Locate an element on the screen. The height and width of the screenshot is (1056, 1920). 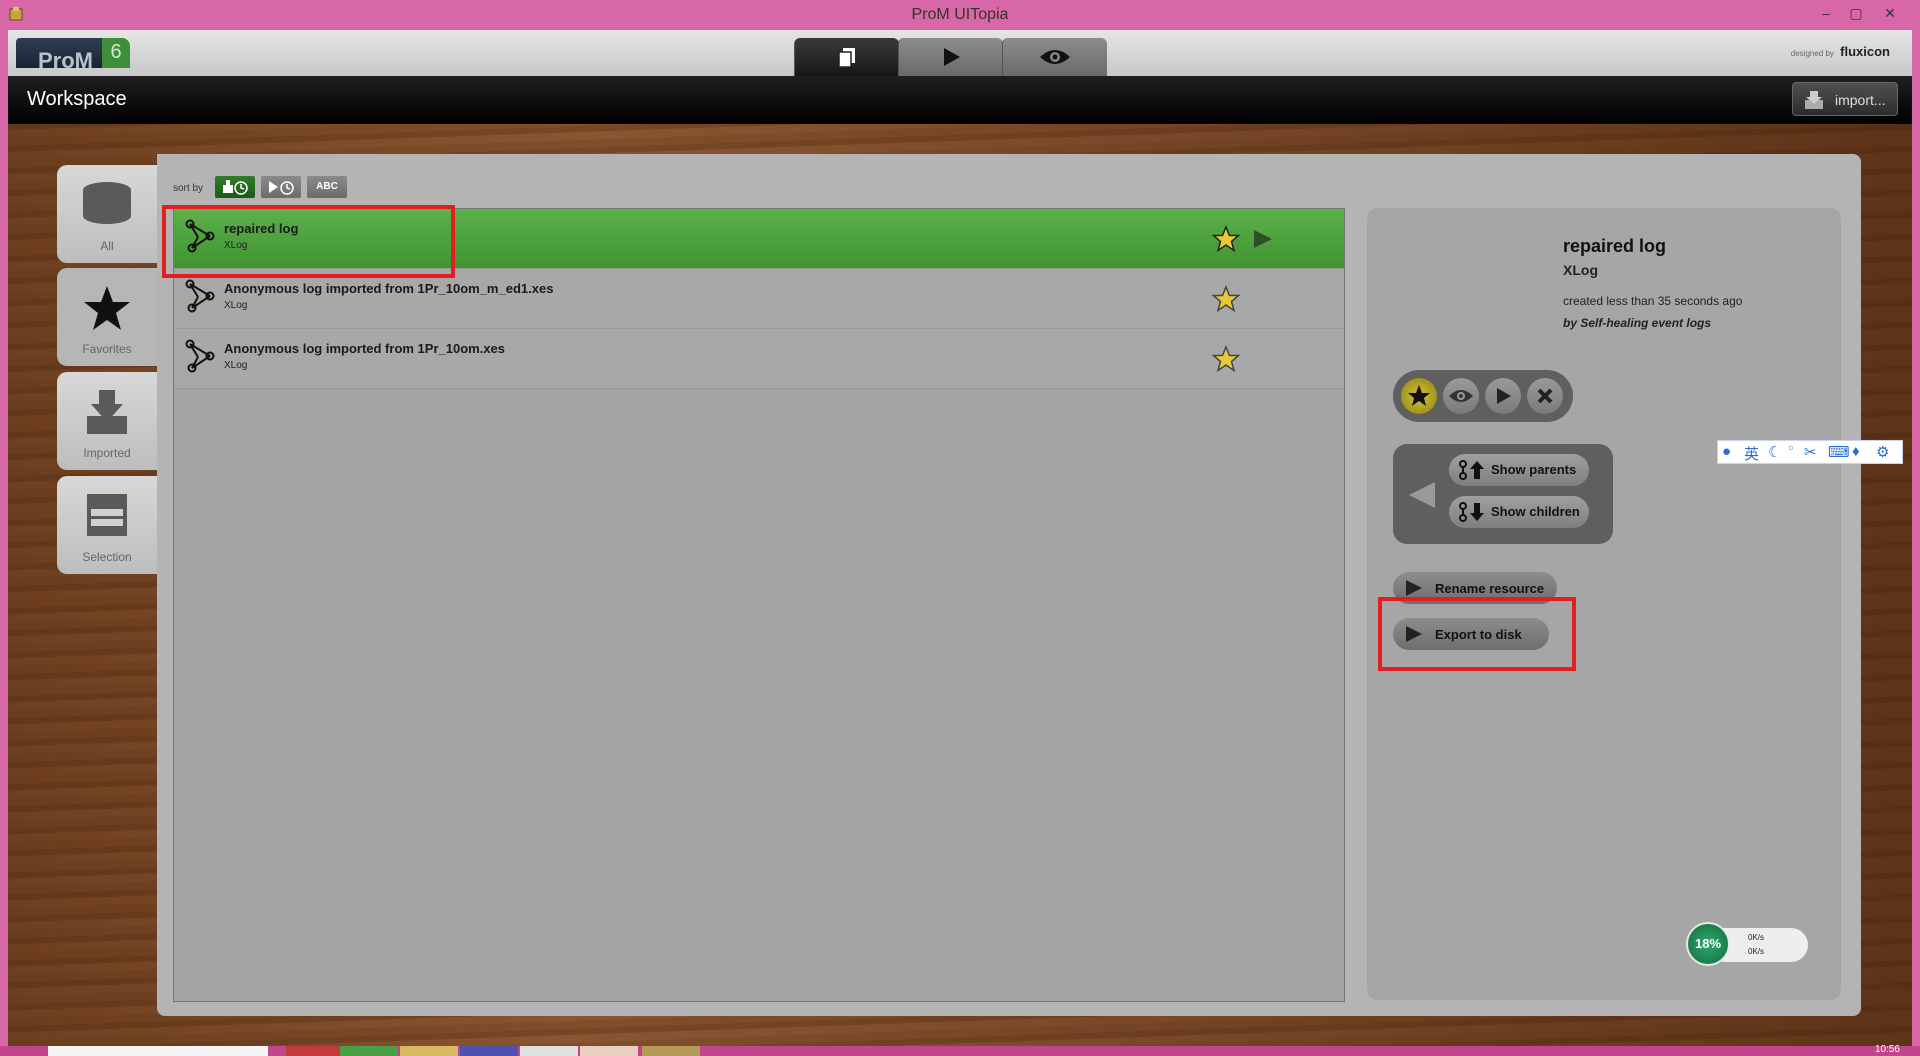
sort-label: sort by is located at coordinates (188, 188).